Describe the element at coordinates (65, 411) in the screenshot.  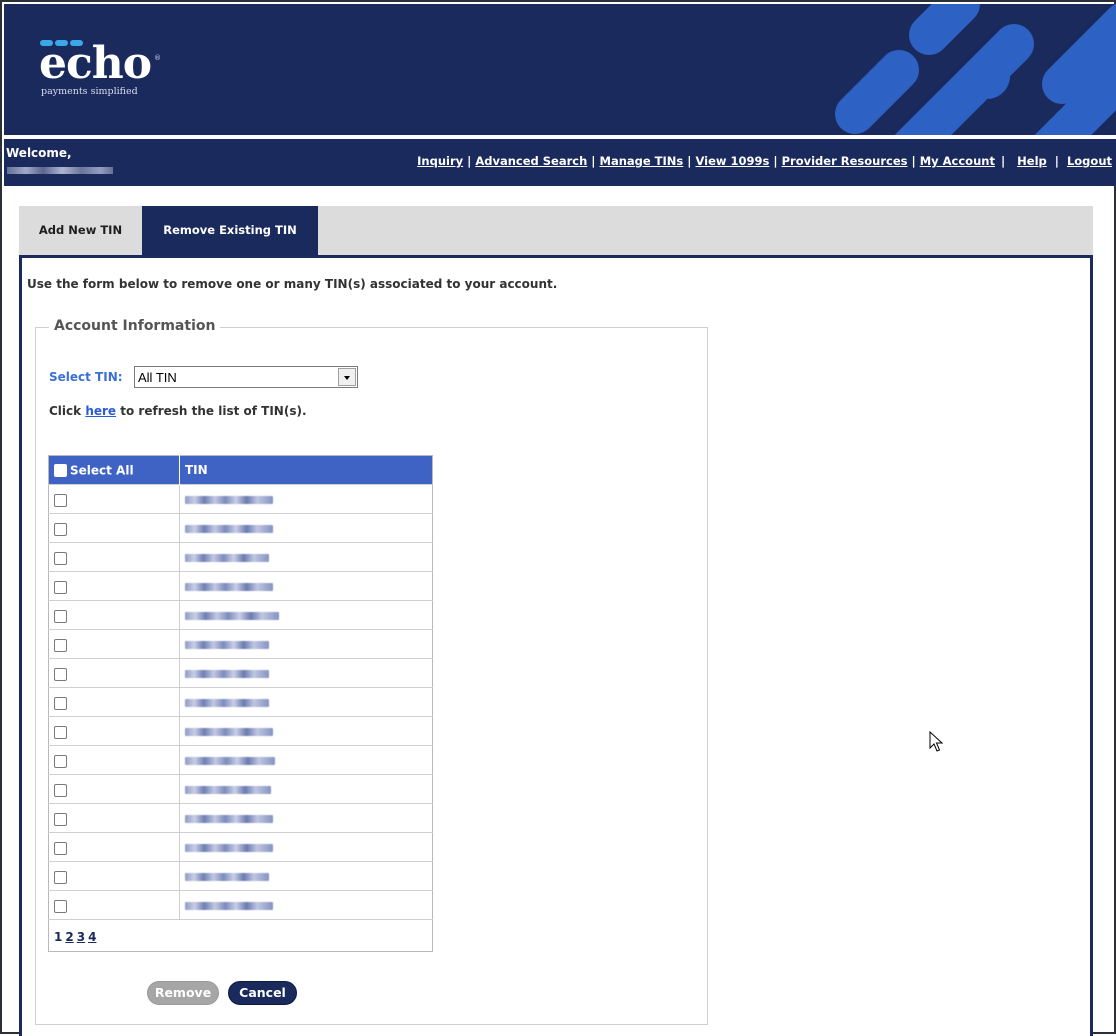
I see `refresh-prefix: Click` at that location.